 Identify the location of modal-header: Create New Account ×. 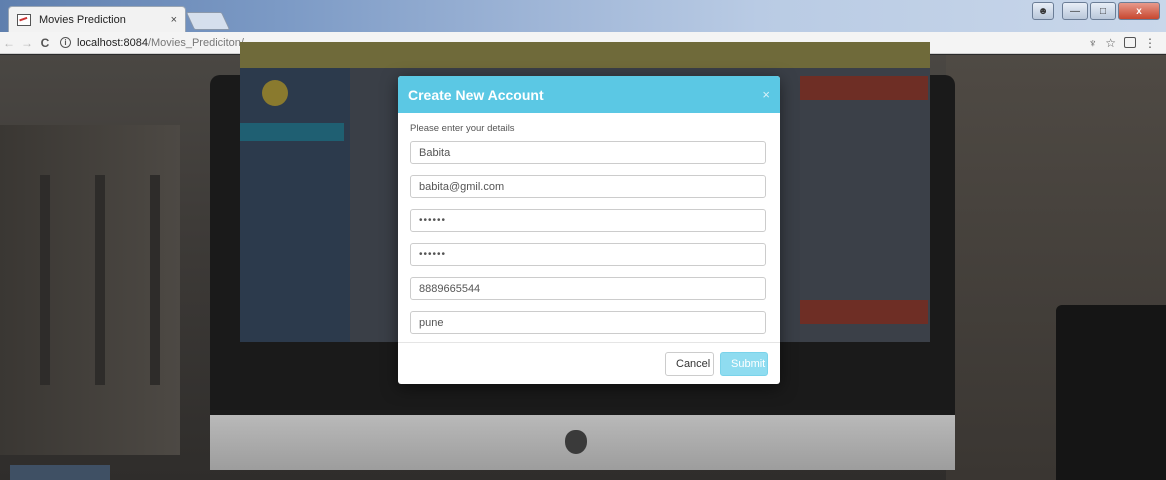
(589, 94).